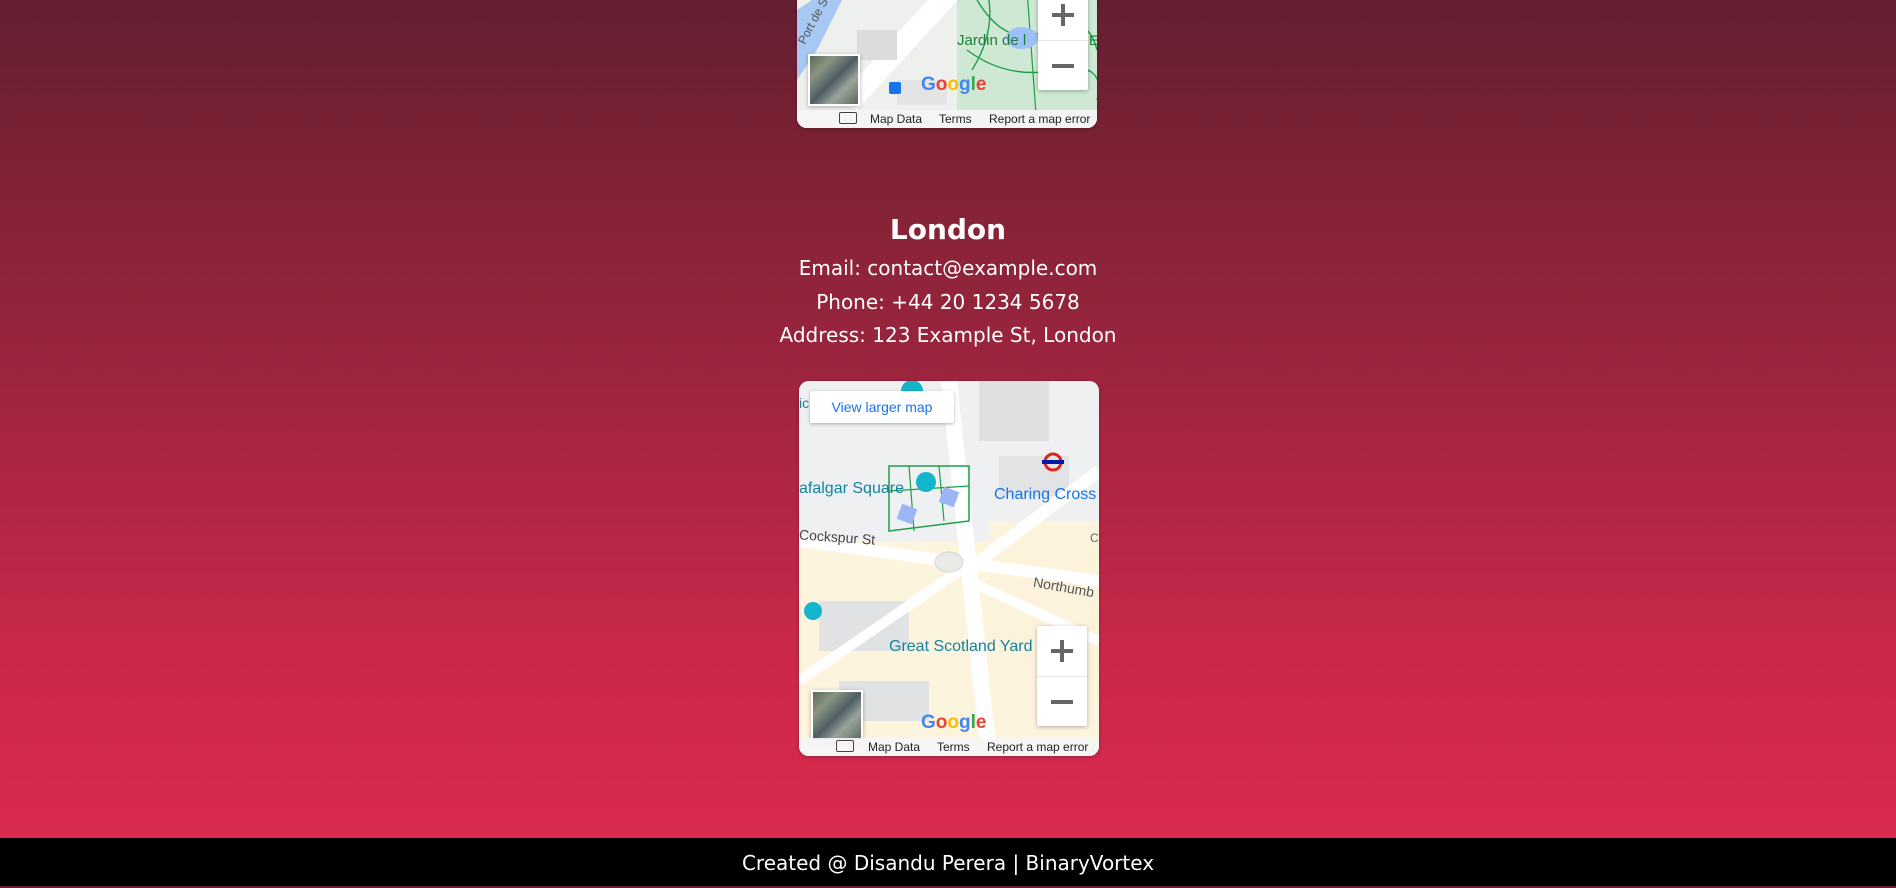 The image size is (1896, 888). I want to click on office-name: London, so click(948, 229).